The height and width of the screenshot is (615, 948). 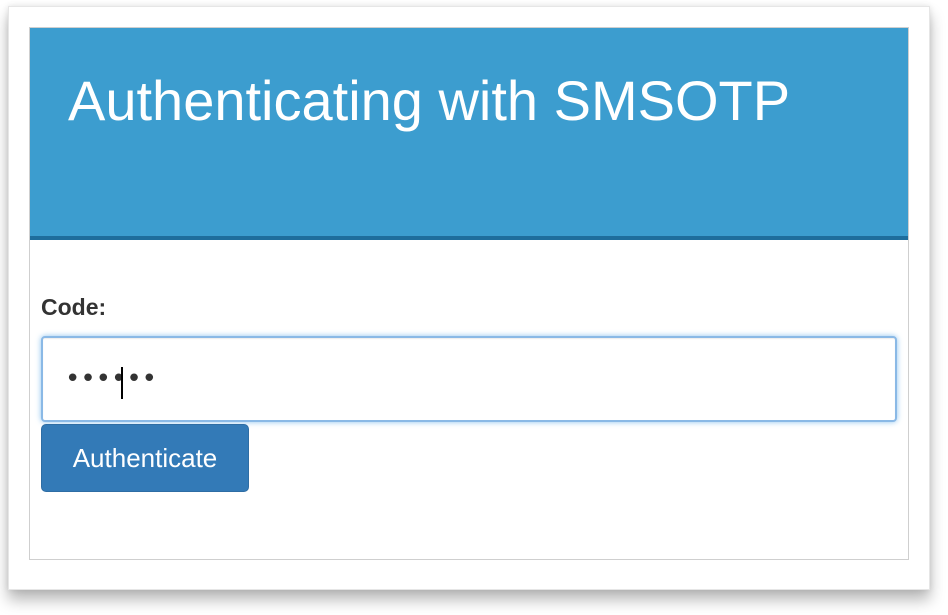 What do you see at coordinates (122, 383) in the screenshot?
I see `text-caret` at bounding box center [122, 383].